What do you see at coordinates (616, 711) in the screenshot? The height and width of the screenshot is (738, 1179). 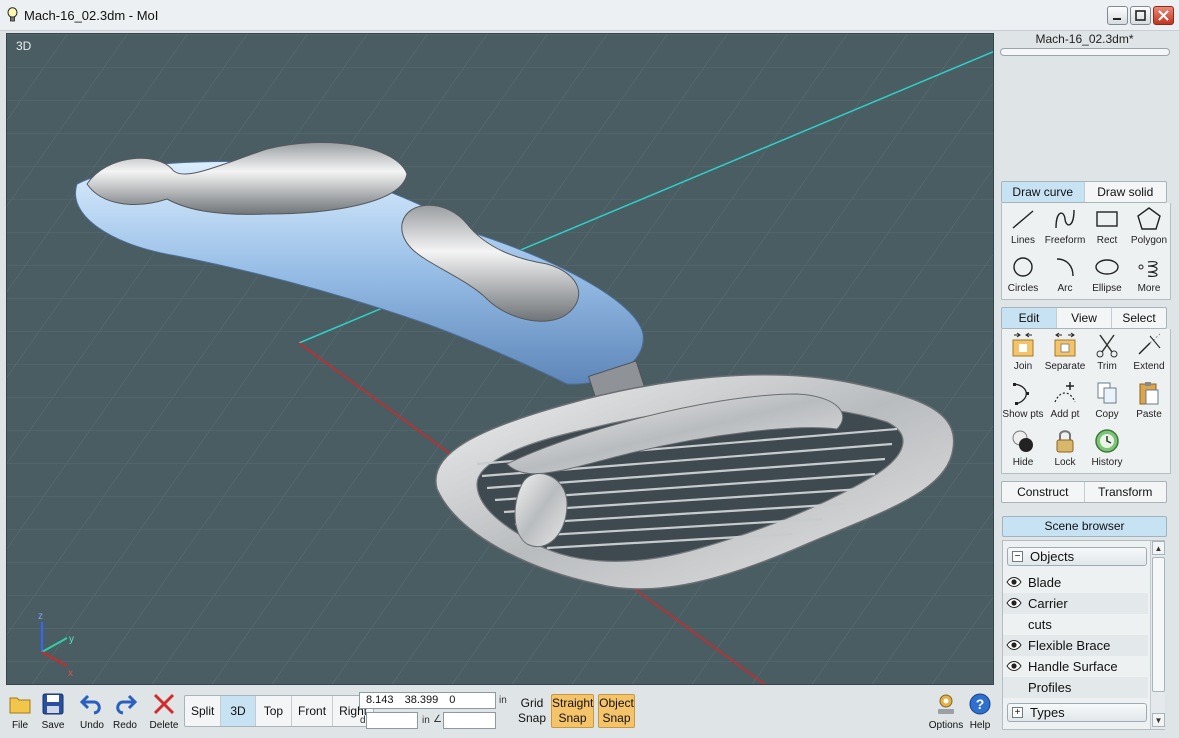 I see `object-snap-toggle: Object Snap` at bounding box center [616, 711].